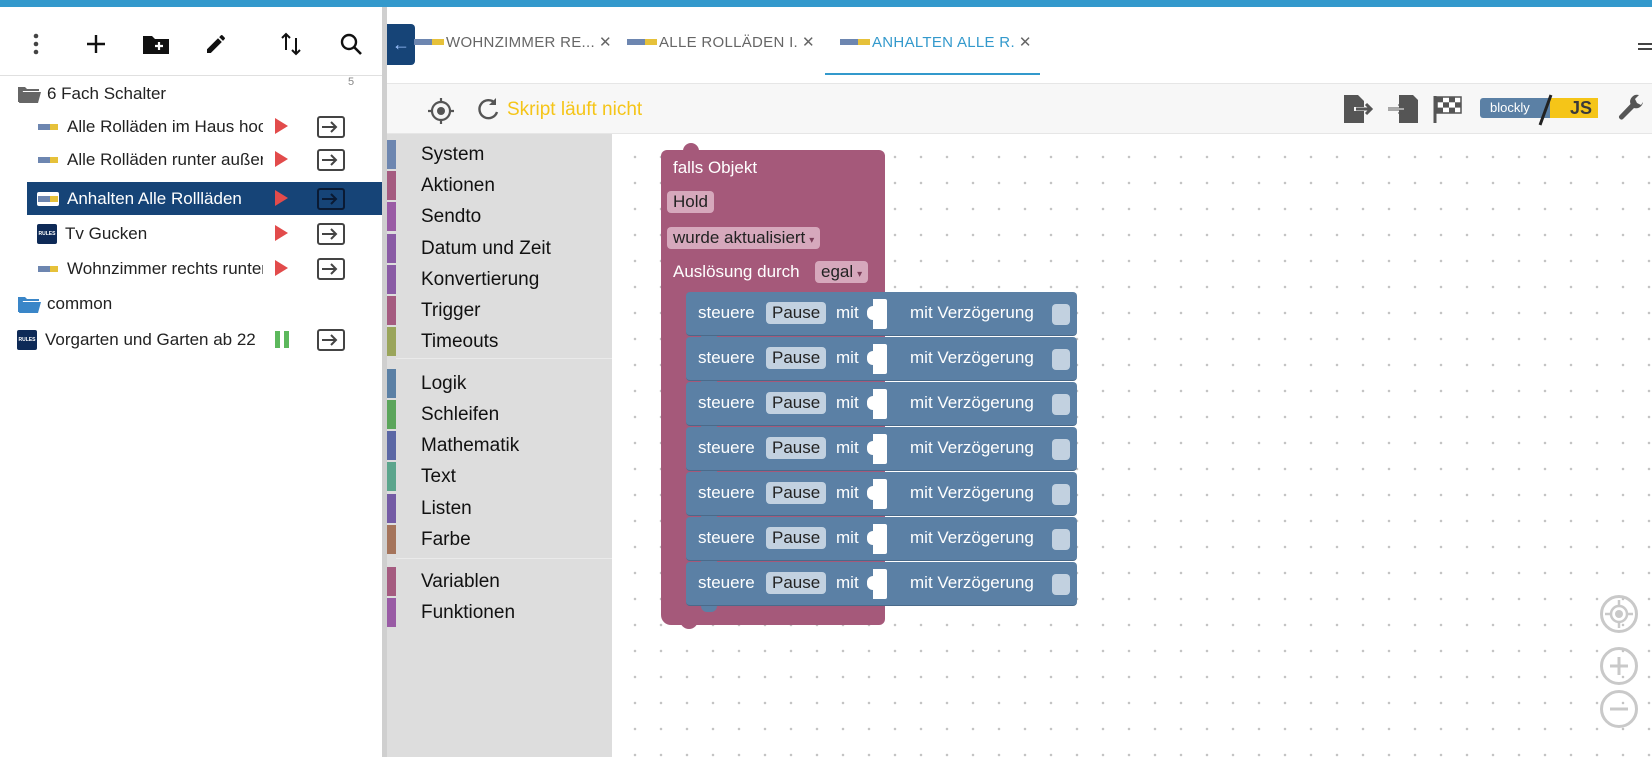 The width and height of the screenshot is (1652, 757). What do you see at coordinates (499, 216) in the screenshot?
I see `toolbox-category: Sendto` at bounding box center [499, 216].